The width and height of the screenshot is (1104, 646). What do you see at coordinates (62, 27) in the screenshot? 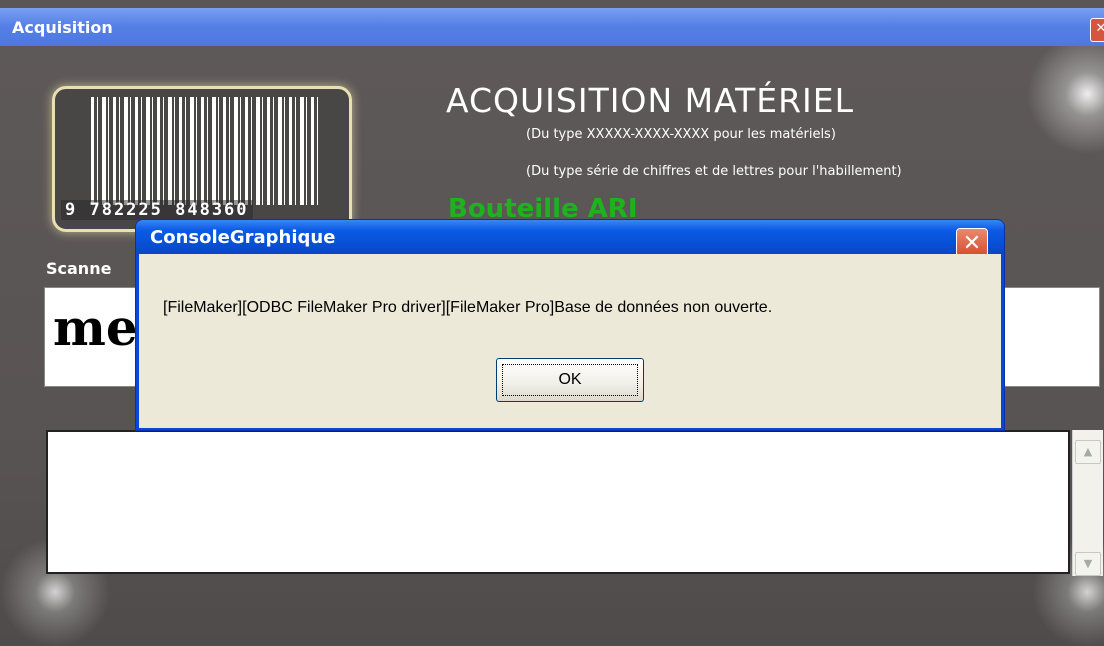
I see `window-title: Acquisition` at bounding box center [62, 27].